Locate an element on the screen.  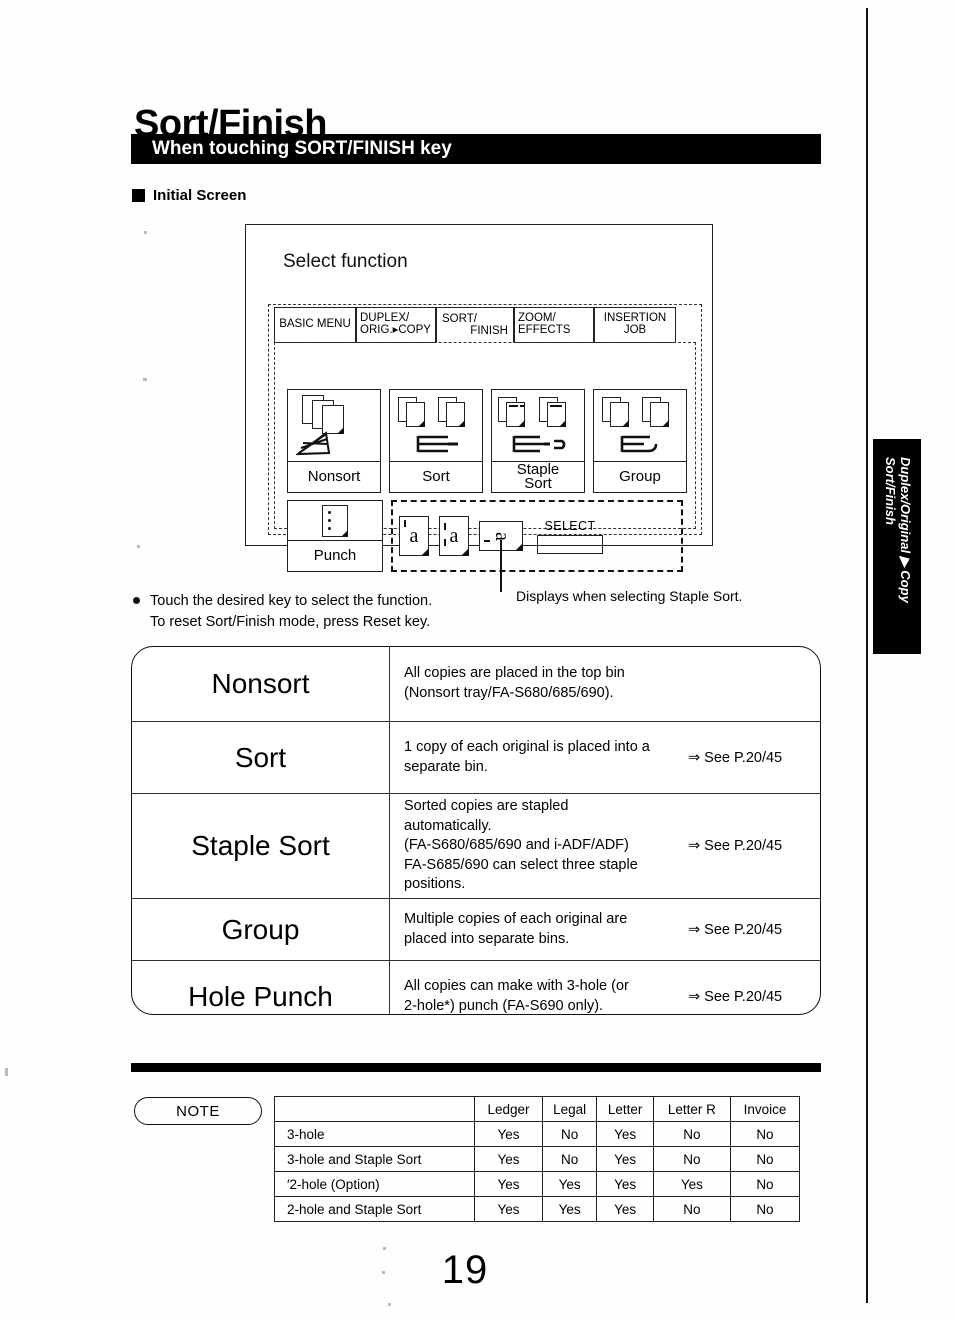
table-row: ′2-hole (Option) Yes Yes Yes Yes No is located at coordinates (537, 1184).